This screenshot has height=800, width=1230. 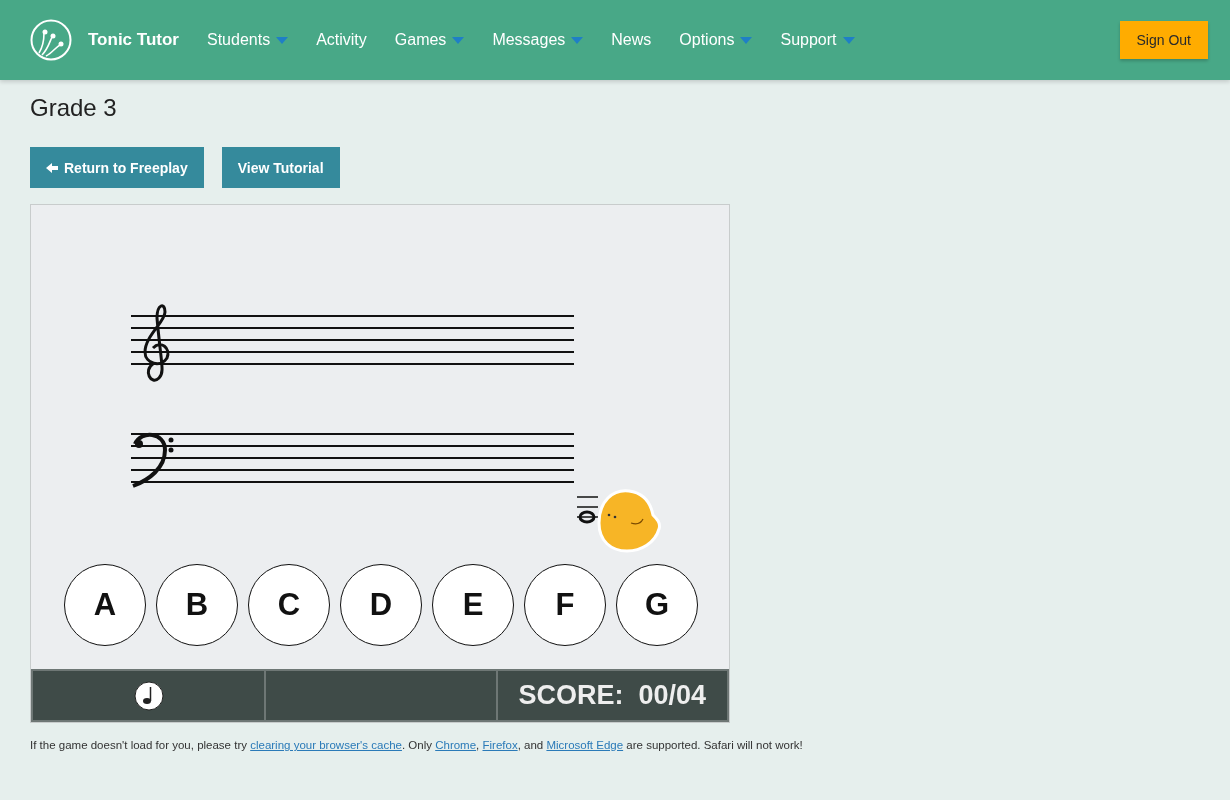 What do you see at coordinates (429, 40) in the screenshot?
I see `nav-item: Games` at bounding box center [429, 40].